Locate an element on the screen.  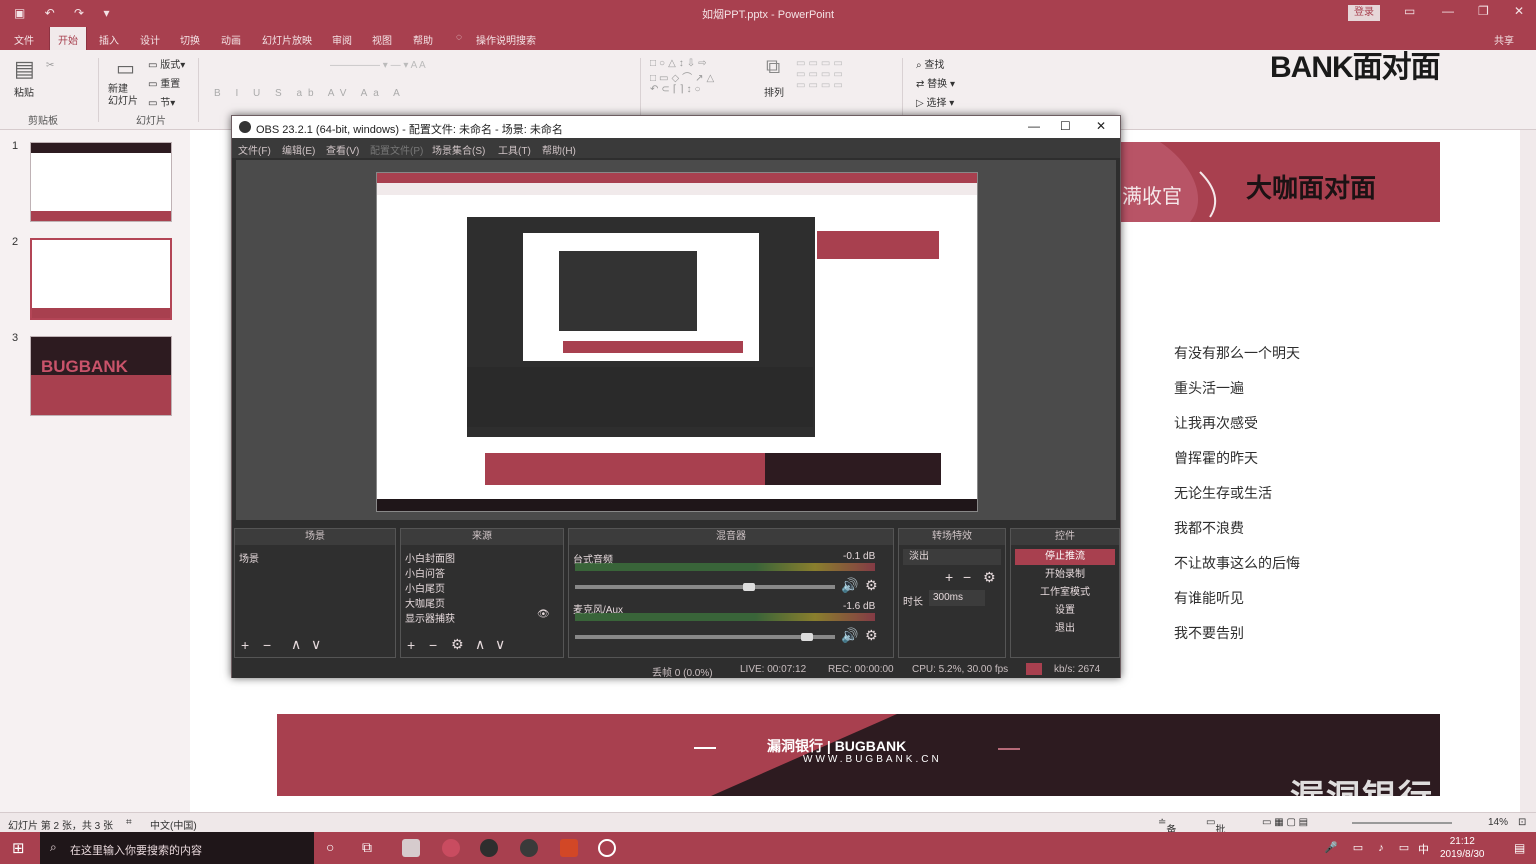
app-icon-chrome is located at coordinates (451, 848).